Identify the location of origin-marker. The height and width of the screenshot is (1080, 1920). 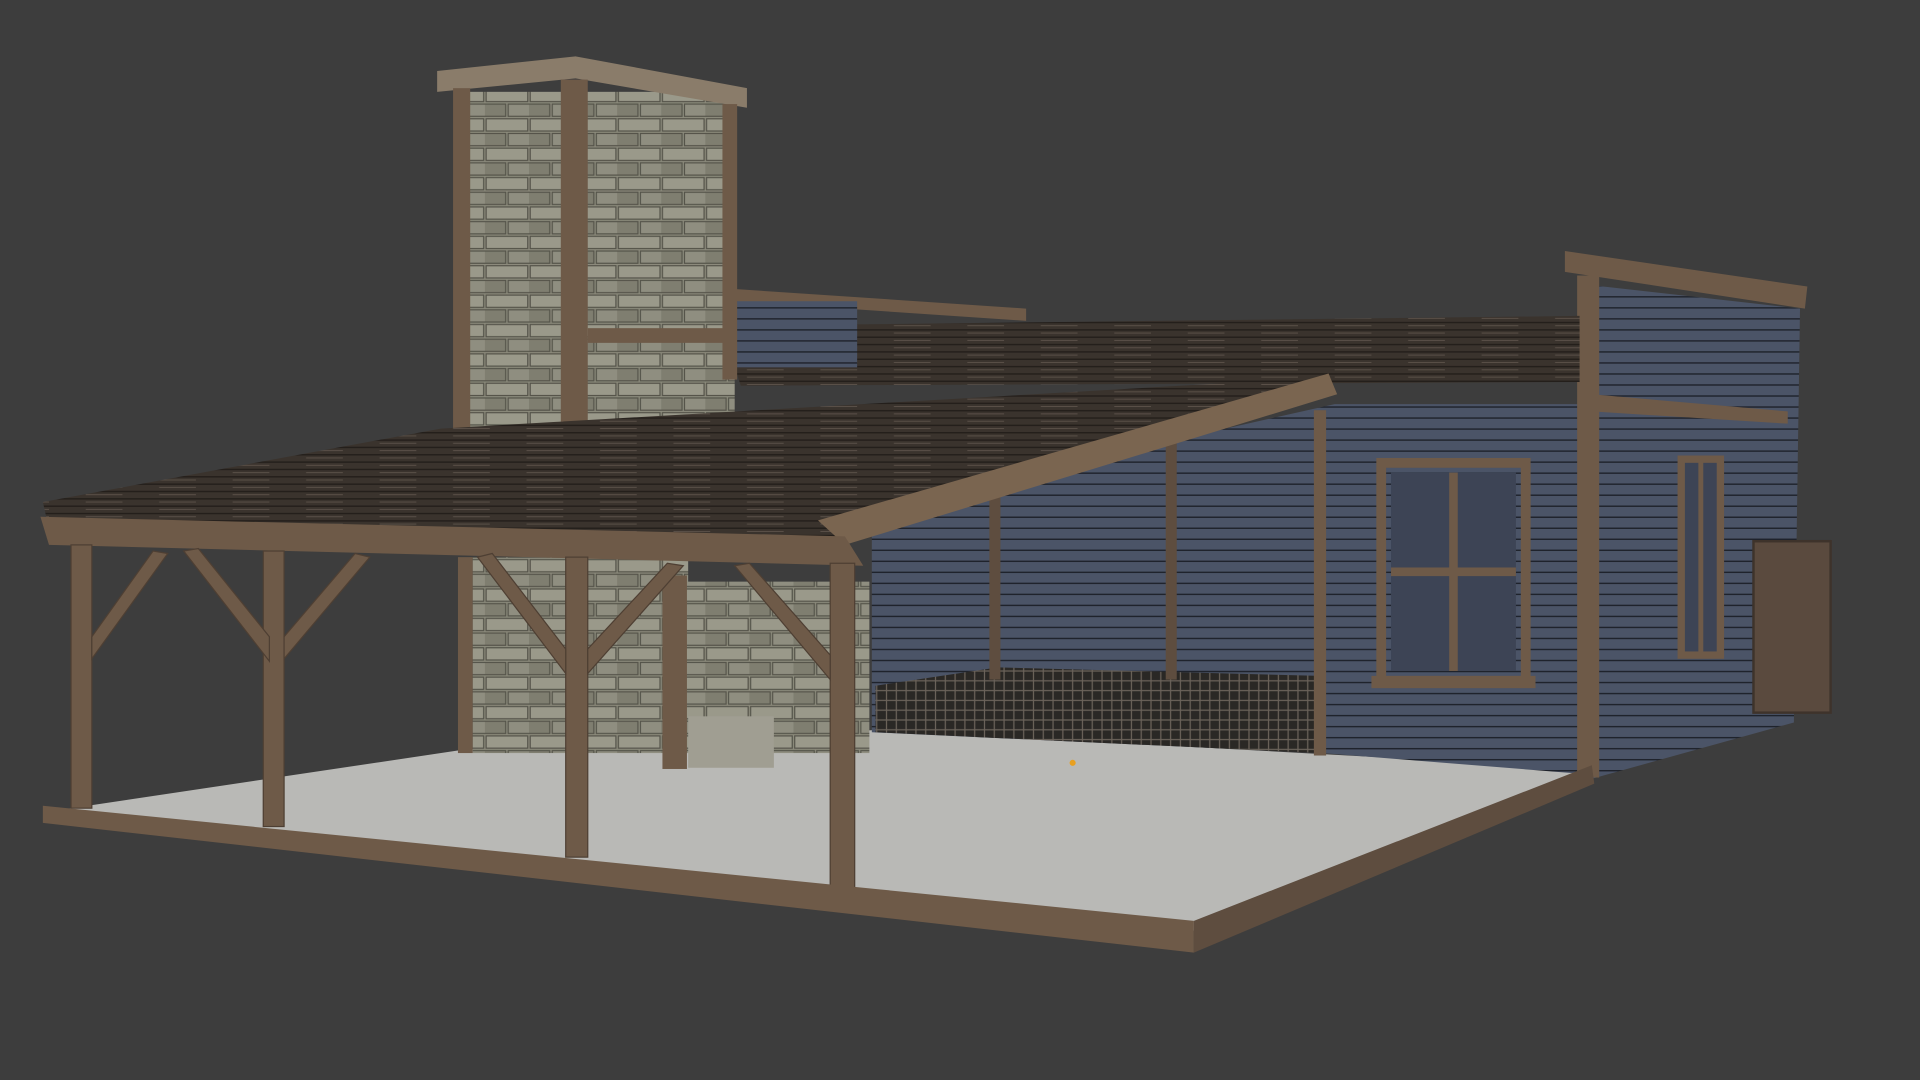
(1072, 762).